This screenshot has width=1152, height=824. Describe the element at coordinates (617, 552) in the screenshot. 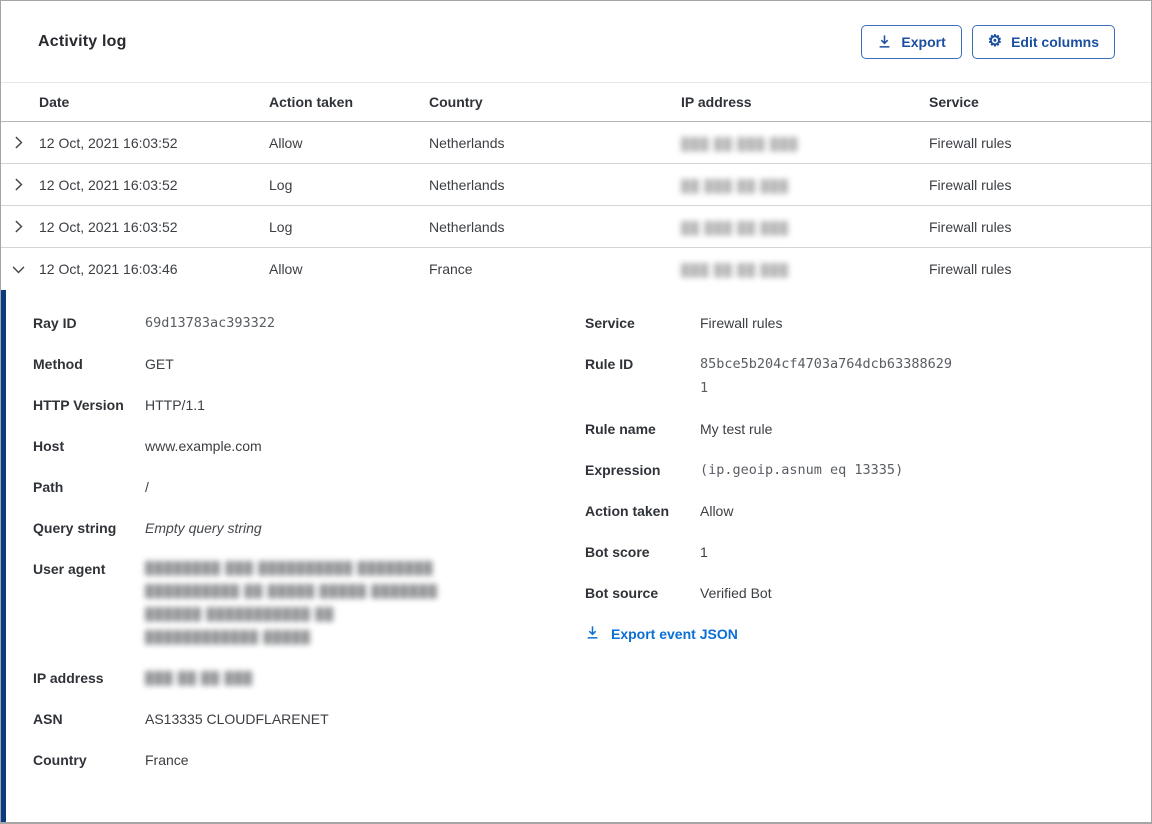

I see `field-label: Bot score` at that location.